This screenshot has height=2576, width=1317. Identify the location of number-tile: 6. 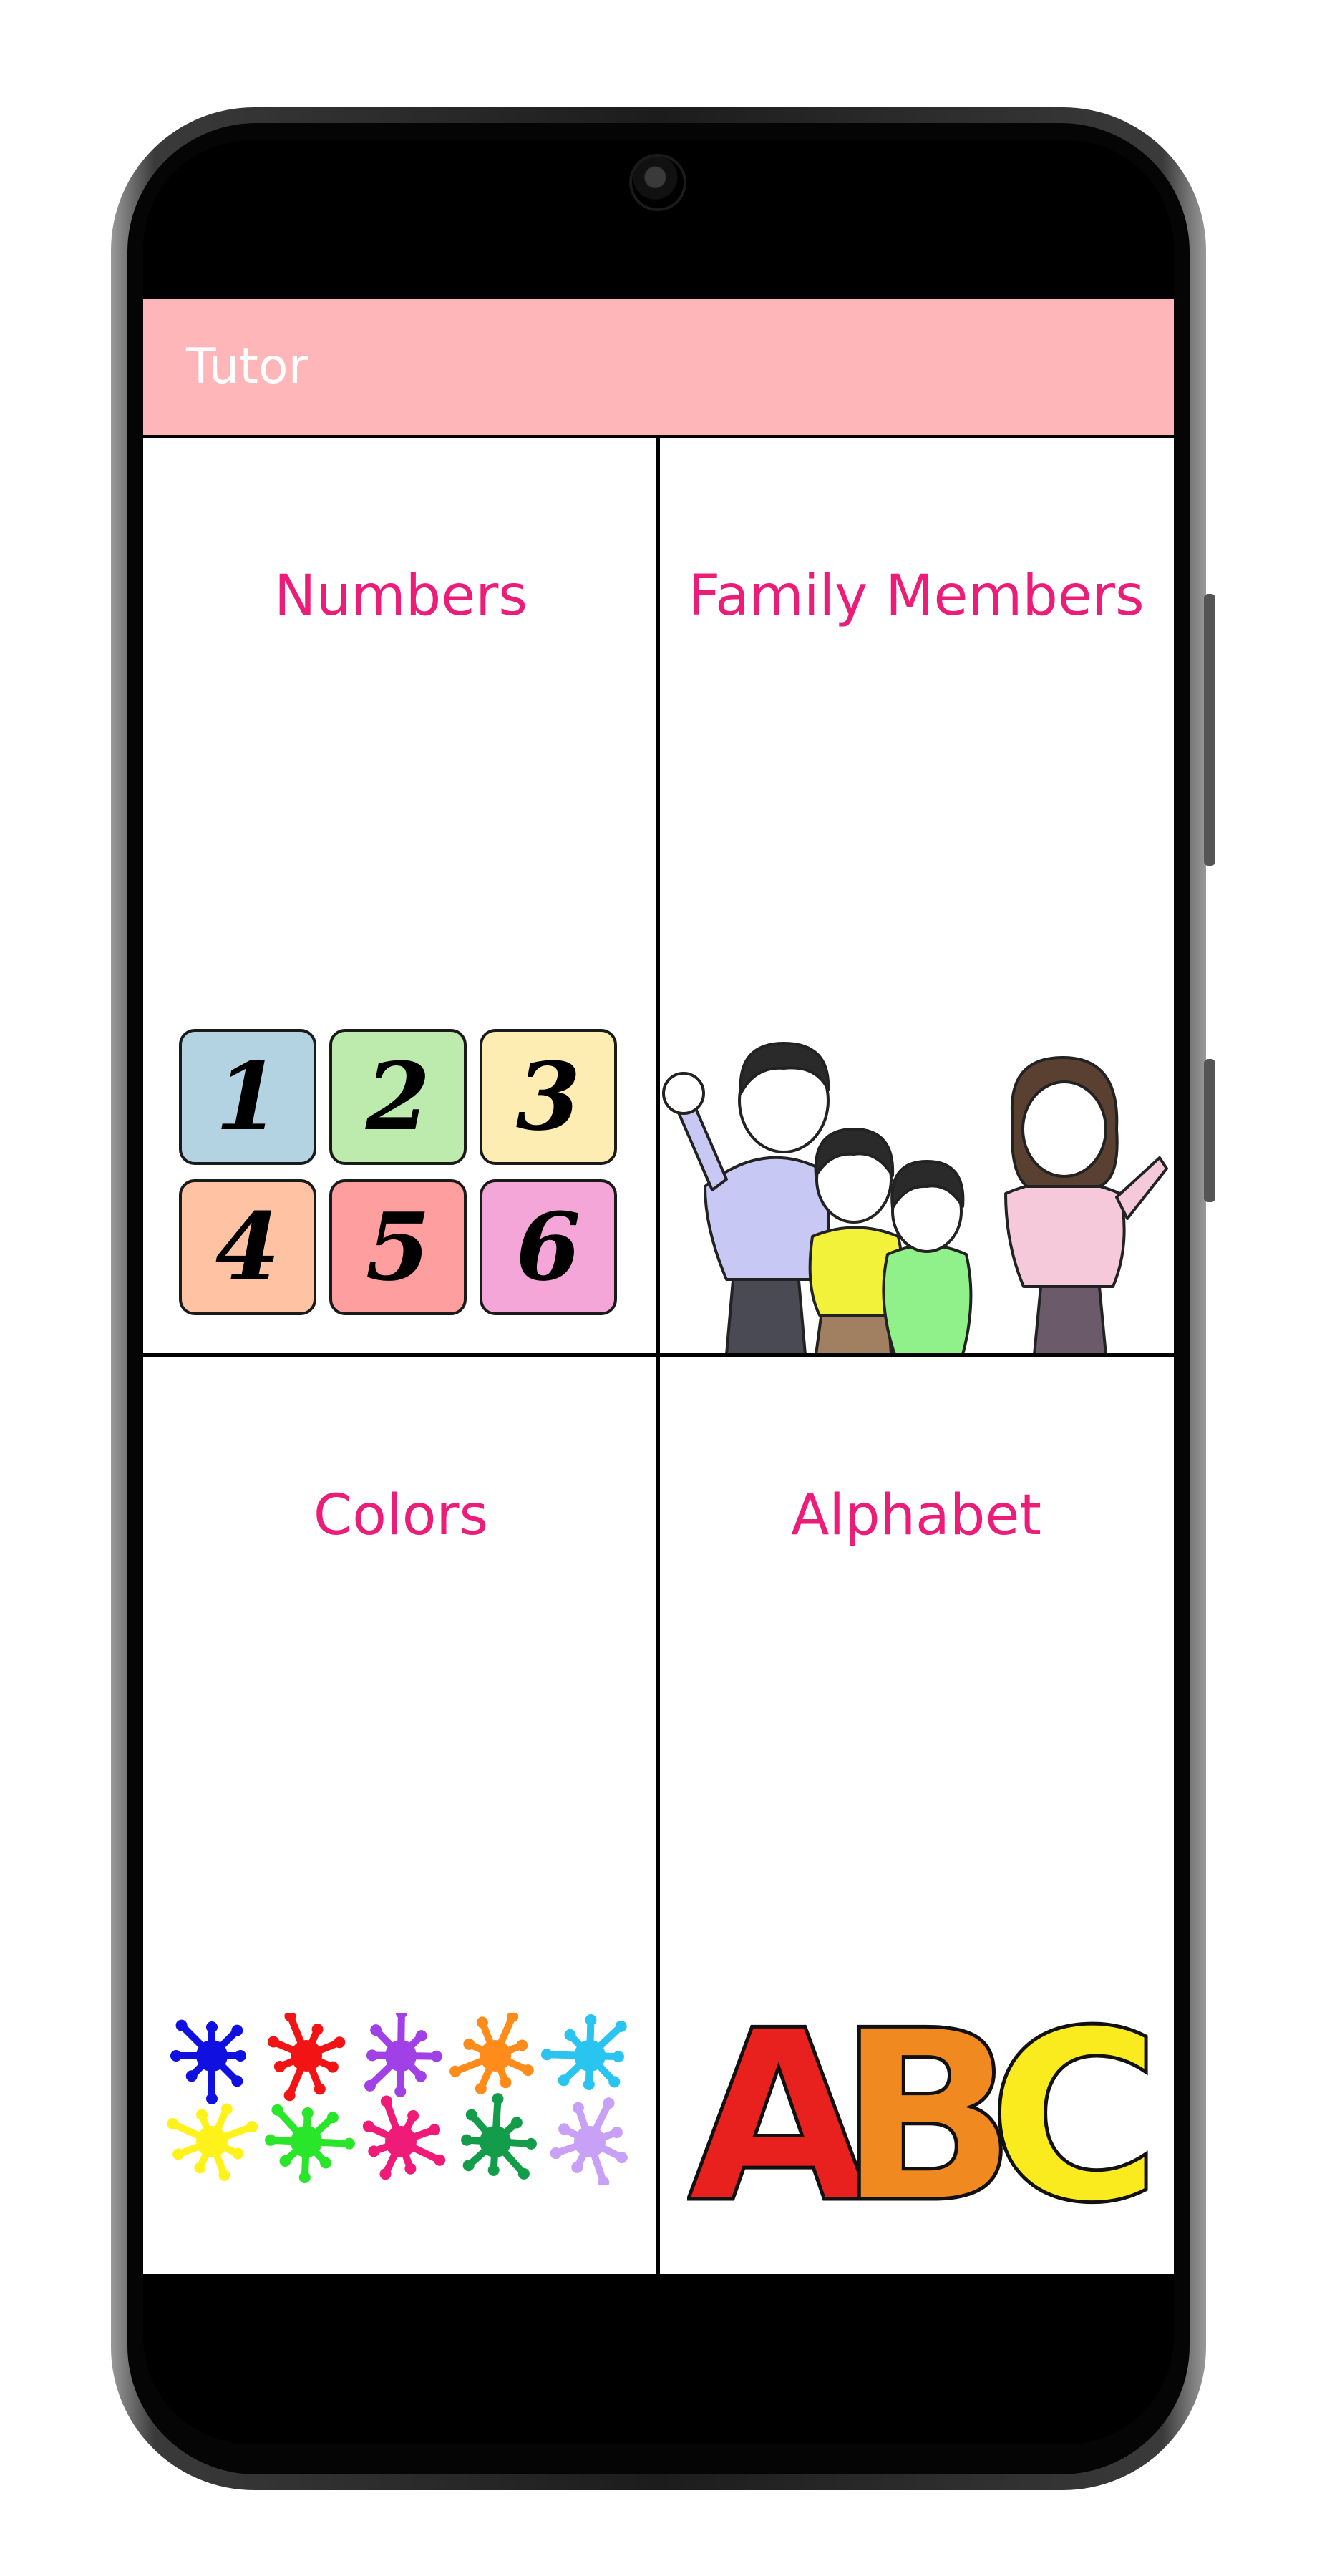
(548, 1247).